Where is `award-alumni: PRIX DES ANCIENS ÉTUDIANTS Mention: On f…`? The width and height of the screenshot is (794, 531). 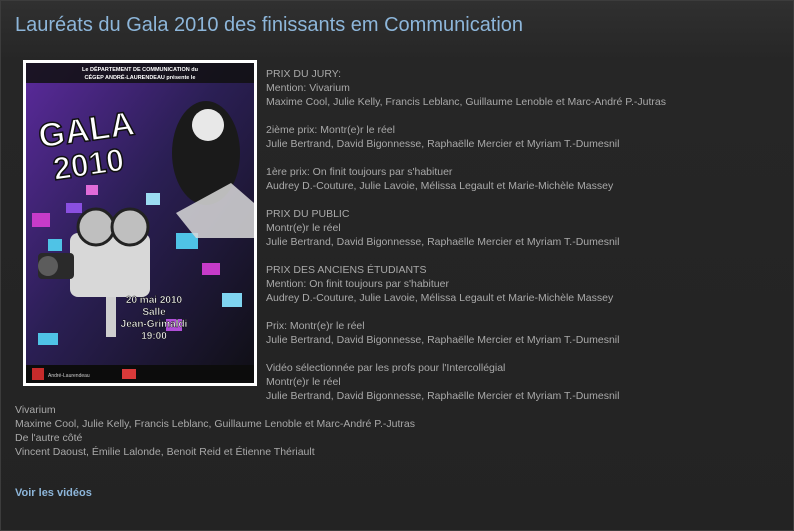 award-alumni: PRIX DES ANCIENS ÉTUDIANTS Mention: On f… is located at coordinates (466, 284).